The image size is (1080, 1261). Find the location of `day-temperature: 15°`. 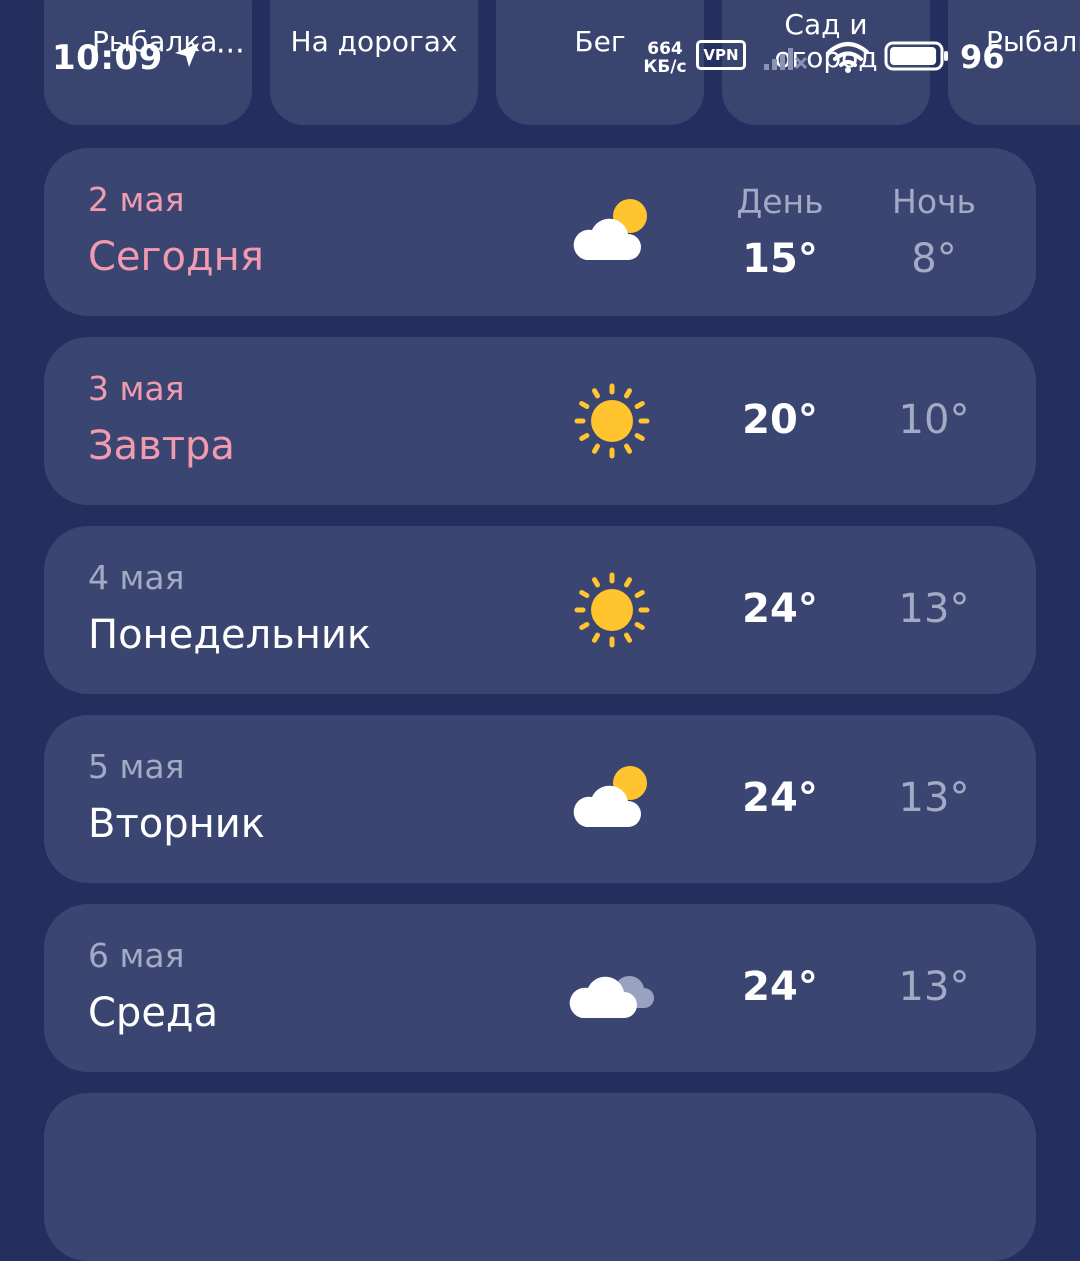

day-temperature: 15° is located at coordinates (780, 259).